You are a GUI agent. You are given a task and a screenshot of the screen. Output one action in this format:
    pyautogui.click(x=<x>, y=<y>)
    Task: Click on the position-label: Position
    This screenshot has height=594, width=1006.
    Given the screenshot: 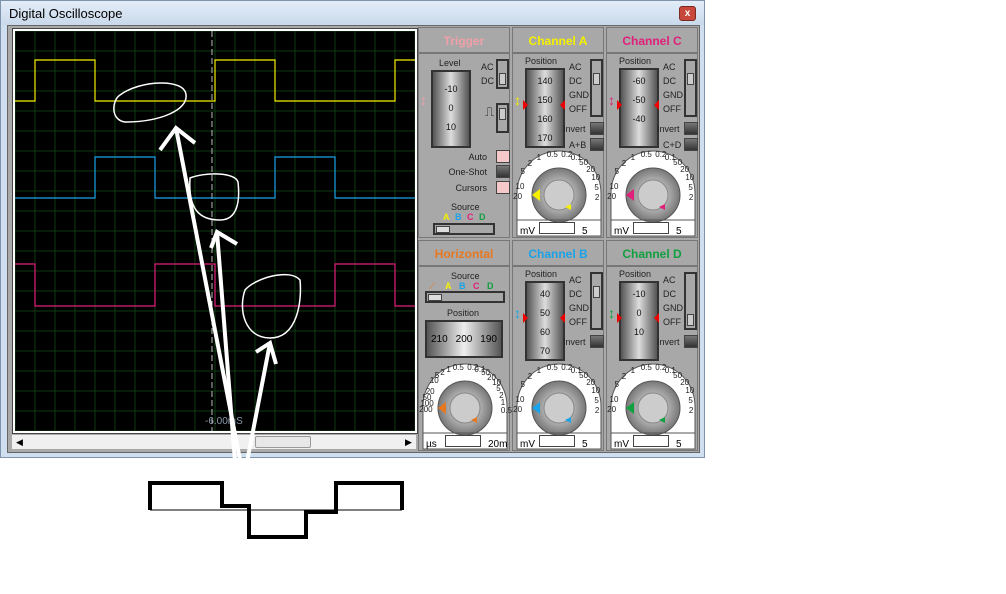 What is the action you would take?
    pyautogui.click(x=541, y=61)
    